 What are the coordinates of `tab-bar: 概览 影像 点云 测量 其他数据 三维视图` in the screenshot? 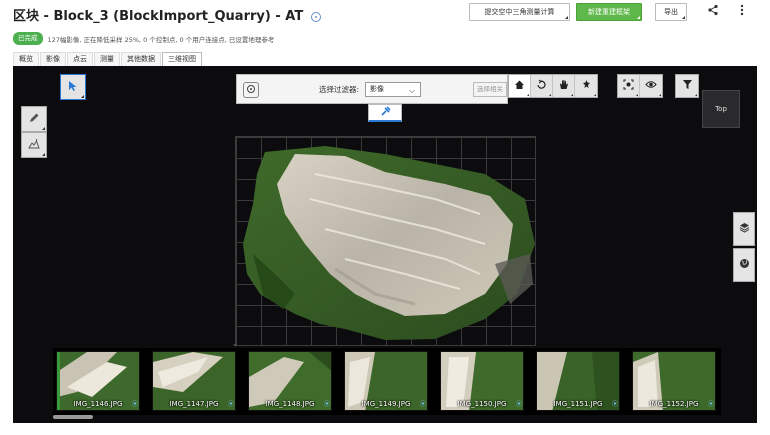 It's located at (108, 59).